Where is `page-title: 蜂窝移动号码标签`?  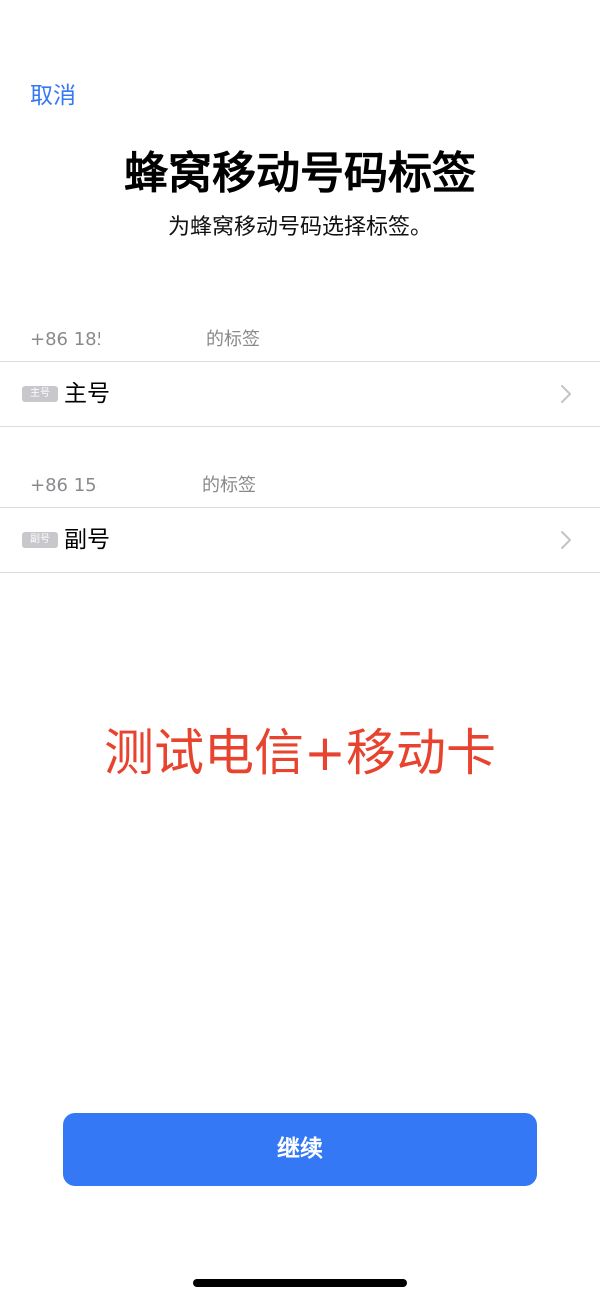
page-title: 蜂窝移动号码标签 is located at coordinates (300, 173).